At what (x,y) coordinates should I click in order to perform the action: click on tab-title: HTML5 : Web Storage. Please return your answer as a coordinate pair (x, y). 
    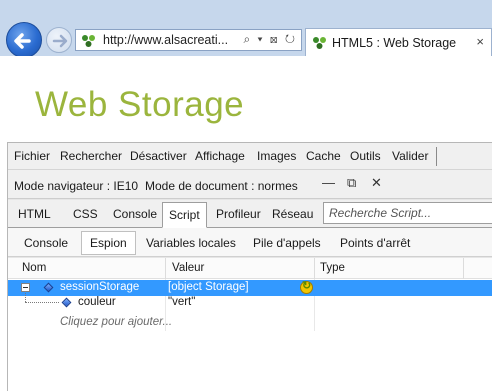
    Looking at the image, I should click on (394, 43).